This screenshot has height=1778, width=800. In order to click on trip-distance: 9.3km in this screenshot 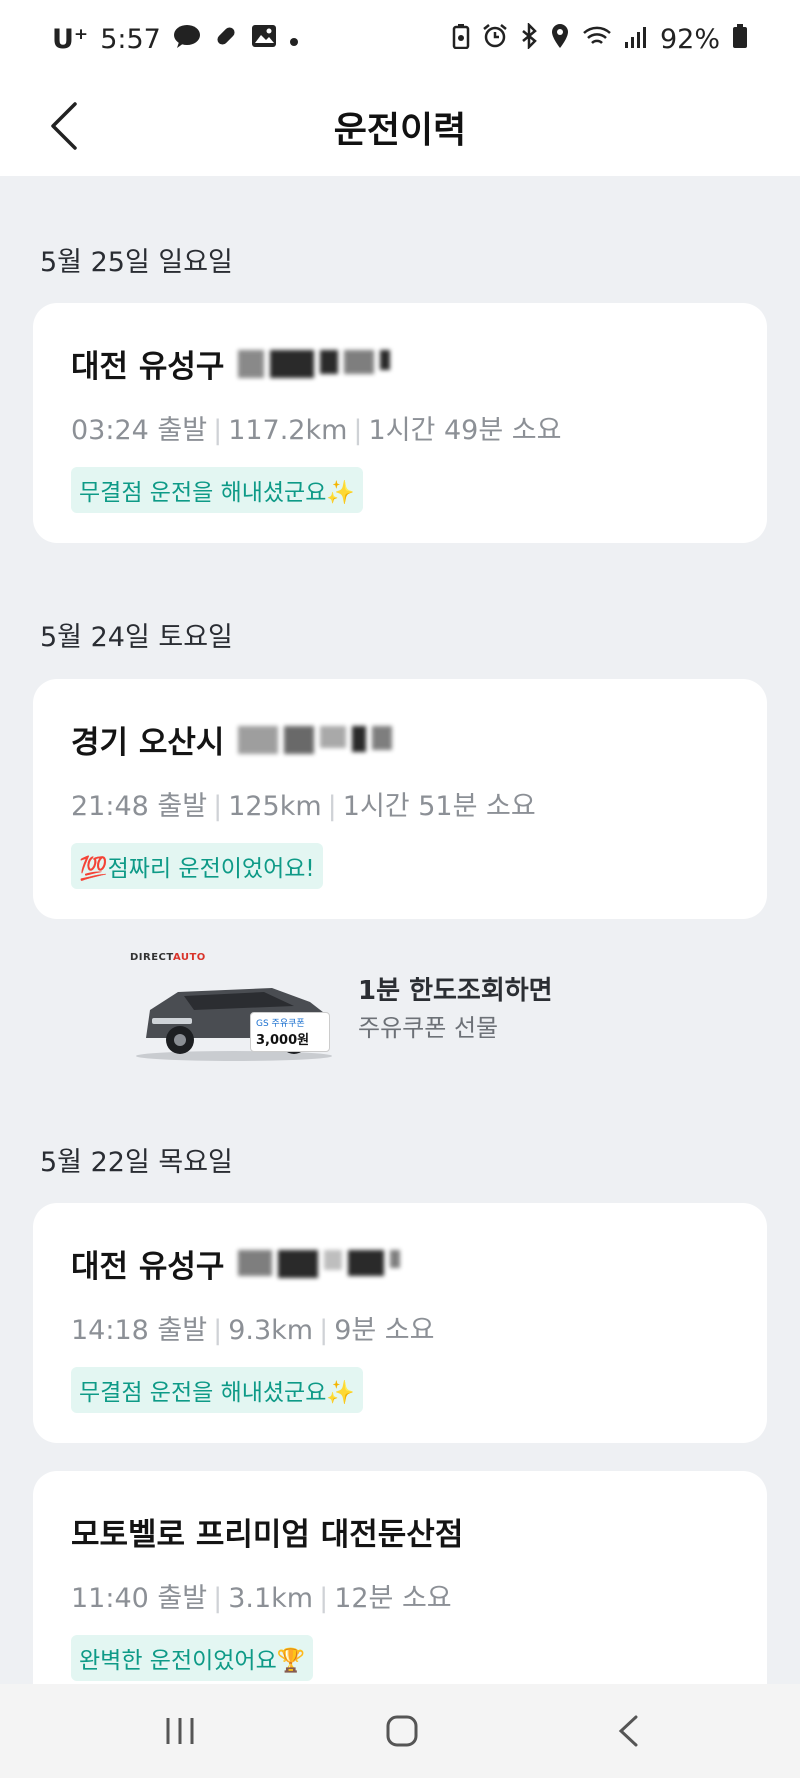, I will do `click(271, 1330)`.